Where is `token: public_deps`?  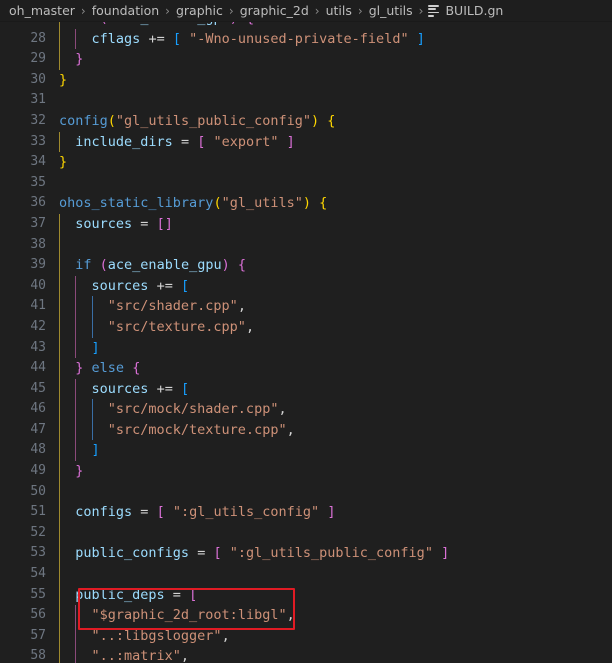
token: public_deps is located at coordinates (120, 594).